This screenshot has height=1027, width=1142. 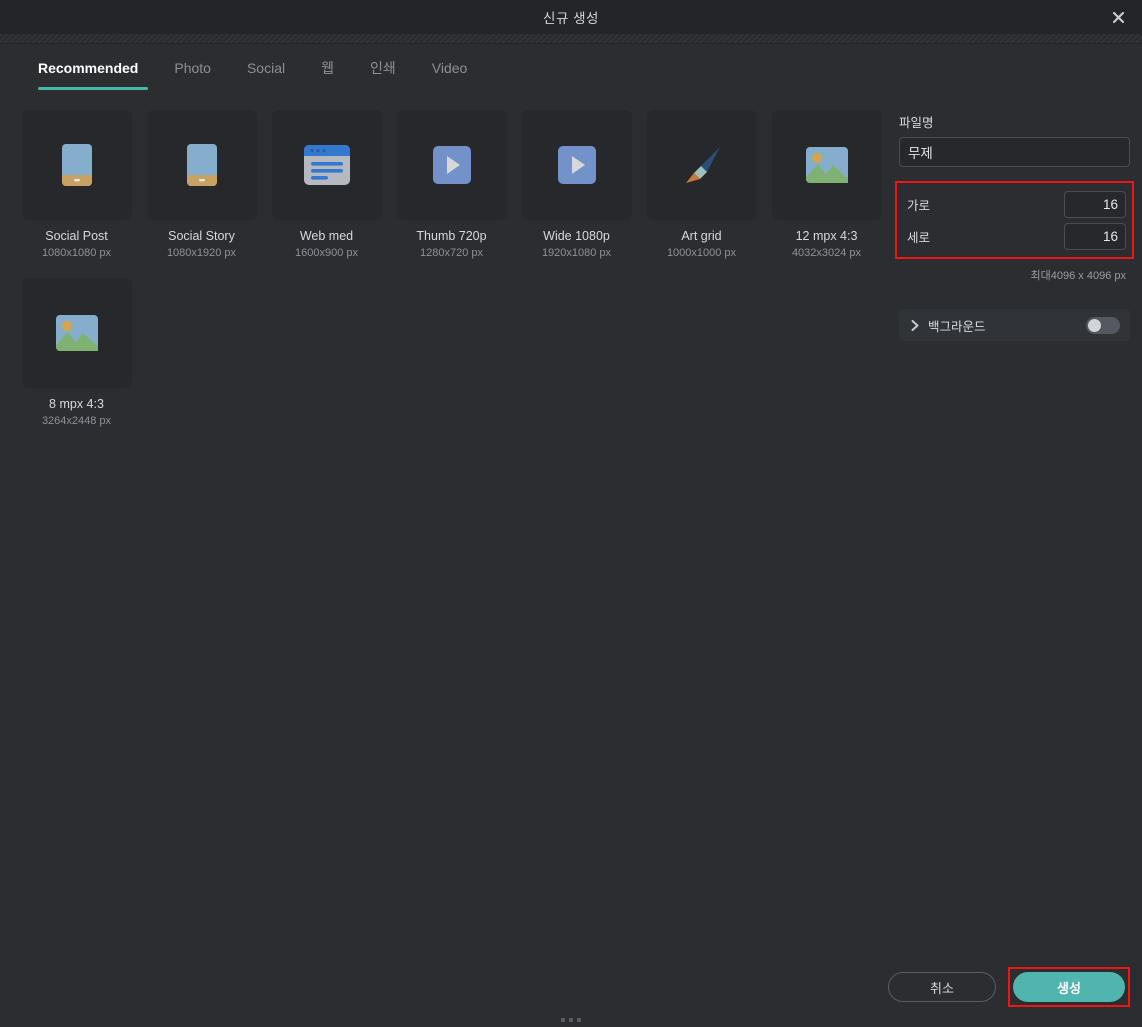 I want to click on template-card-art-grid: Art grid 1000x1000 px, so click(x=701, y=185).